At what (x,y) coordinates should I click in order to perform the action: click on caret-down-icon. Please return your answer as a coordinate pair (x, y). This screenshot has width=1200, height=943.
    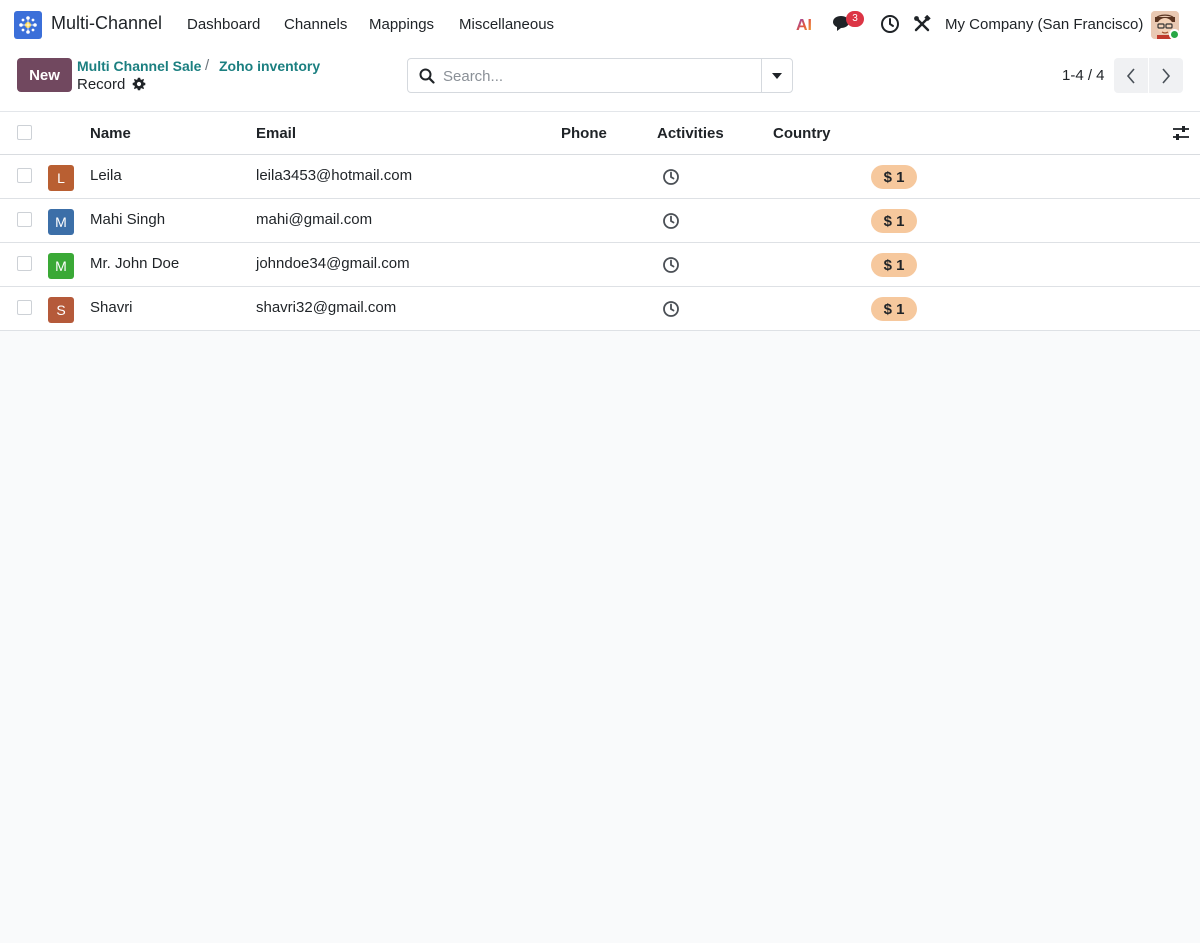
    Looking at the image, I should click on (777, 75).